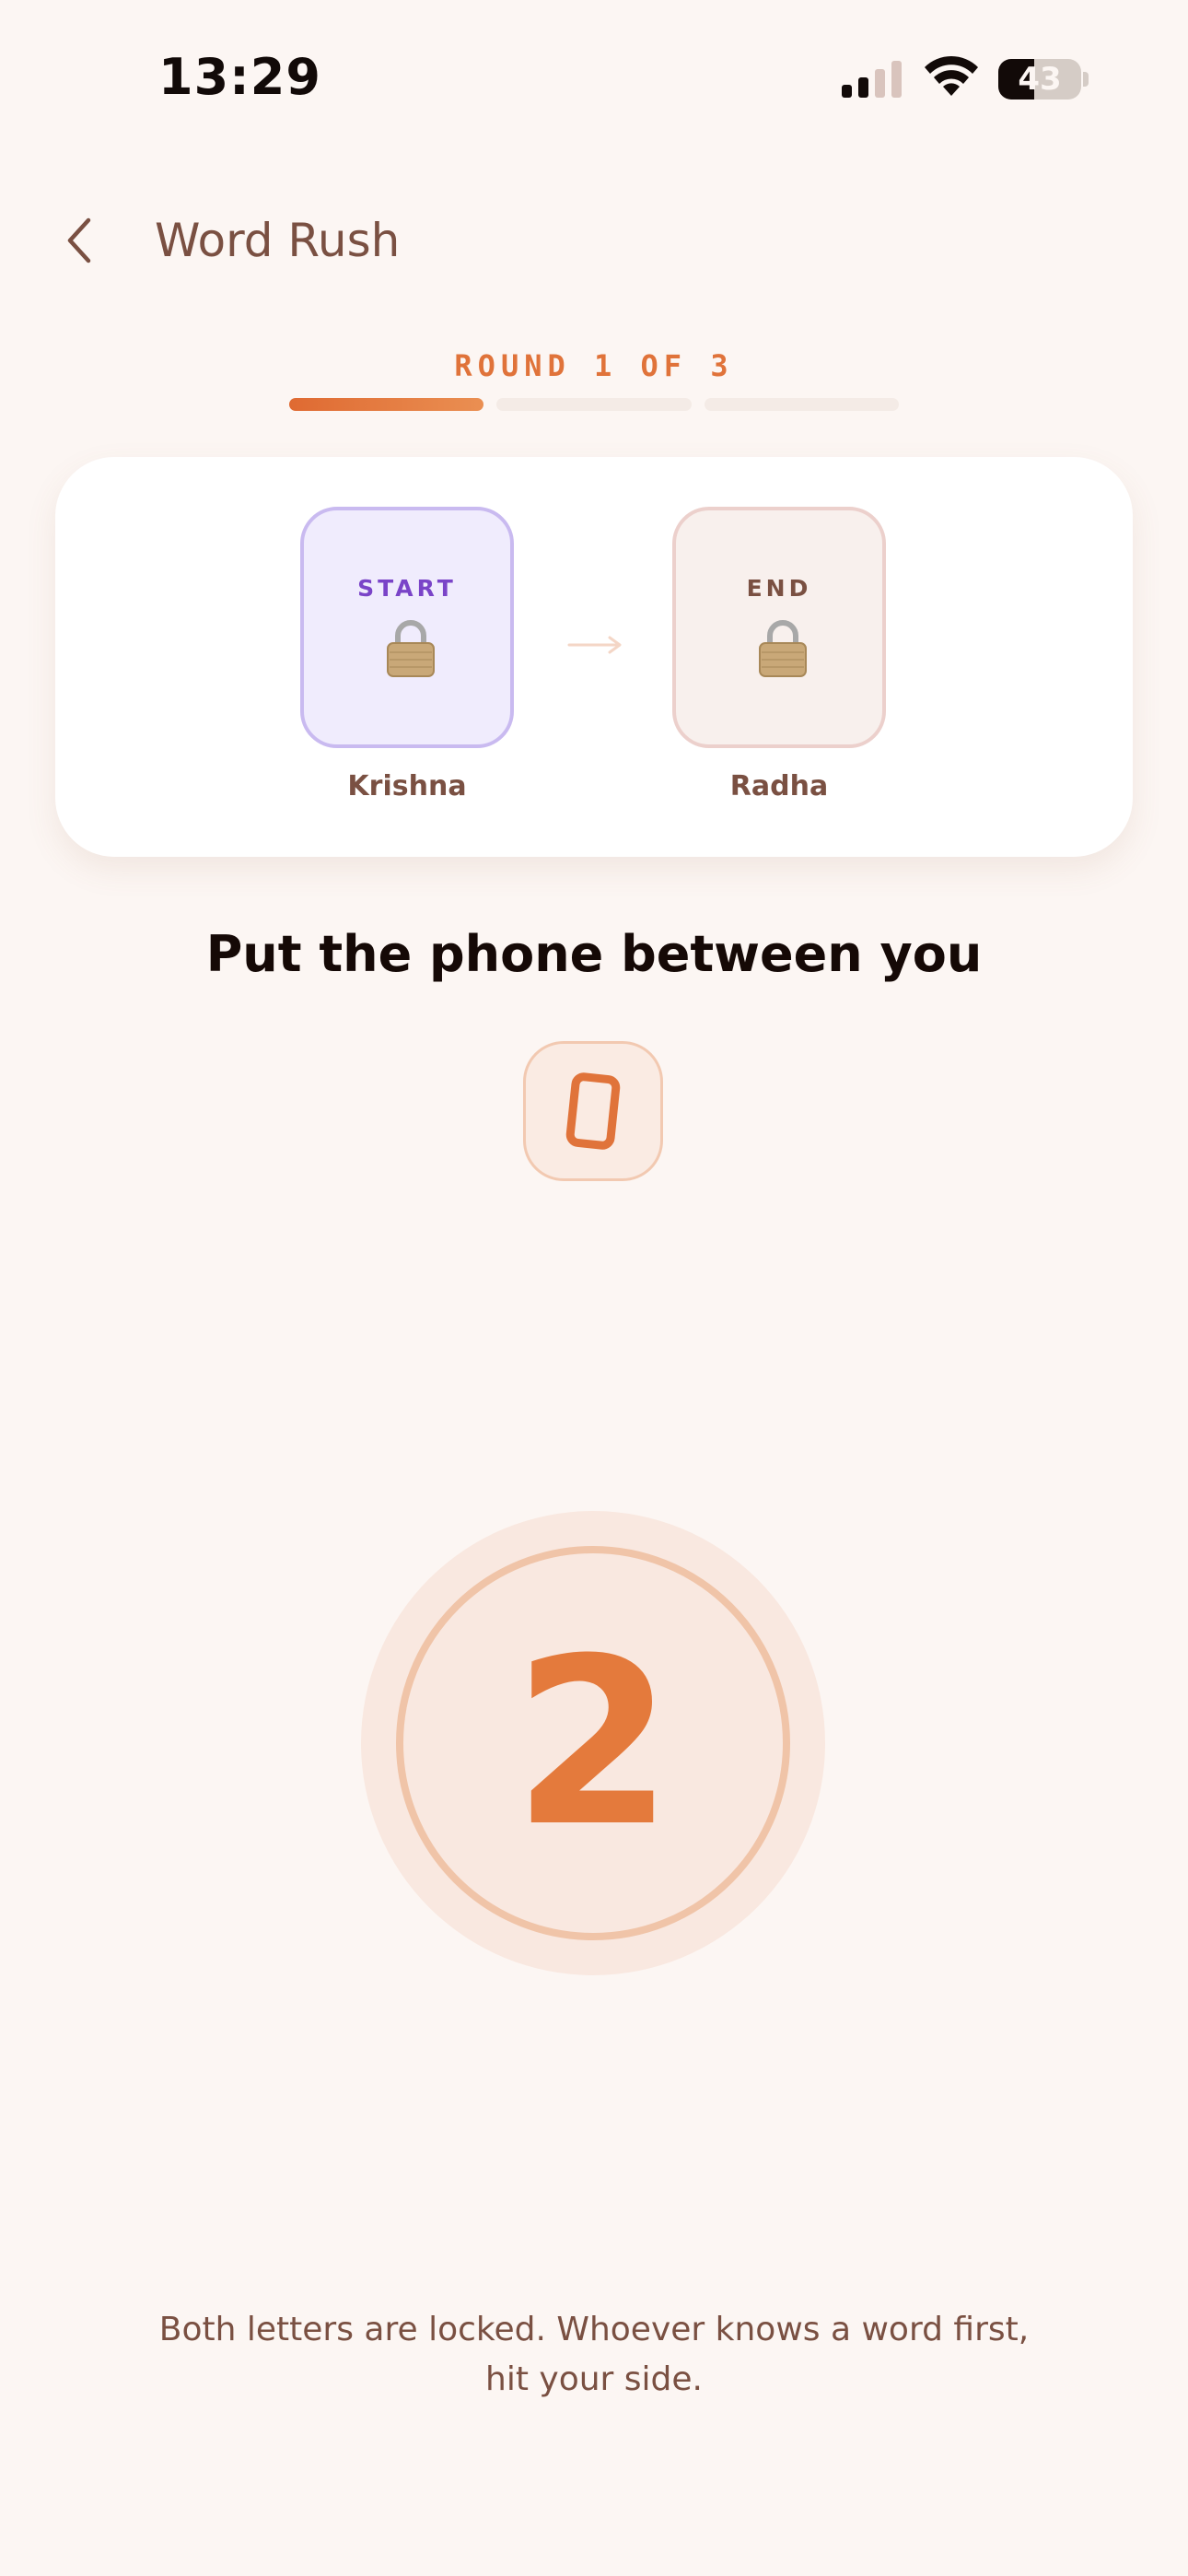  Describe the element at coordinates (594, 954) in the screenshot. I see `instruction-headline: Put the phone between you` at that location.